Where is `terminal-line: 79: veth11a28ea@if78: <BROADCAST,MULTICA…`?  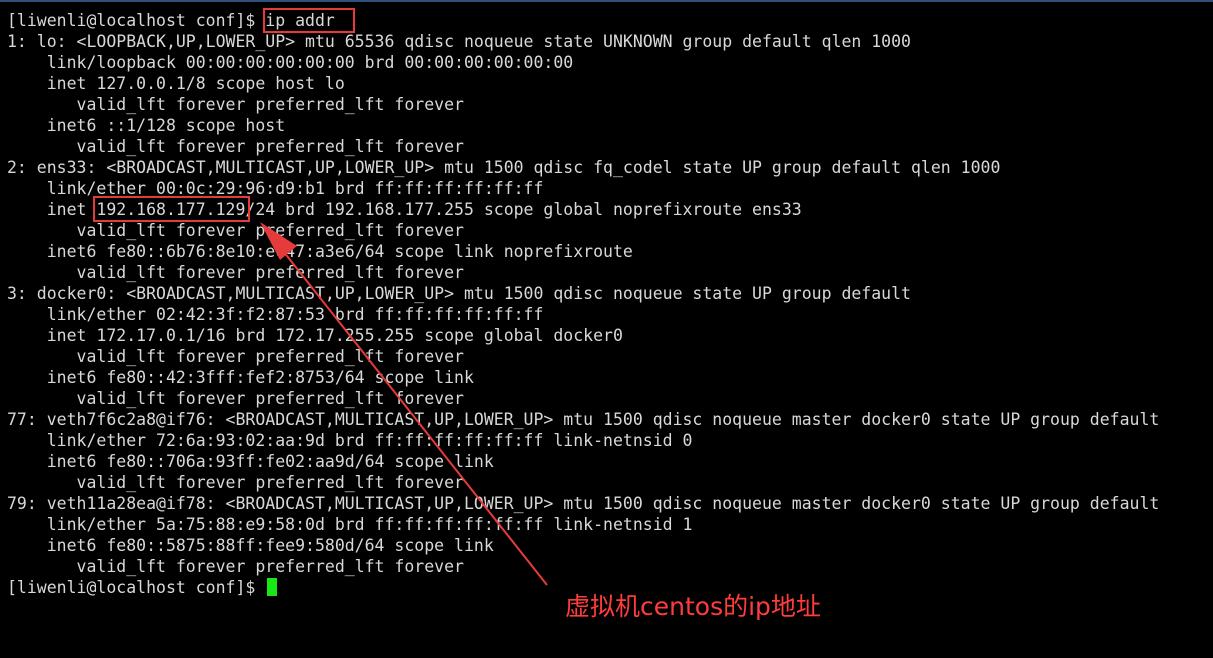 terminal-line: 79: veth11a28ea@if78: <BROADCAST,MULTICA… is located at coordinates (583, 503).